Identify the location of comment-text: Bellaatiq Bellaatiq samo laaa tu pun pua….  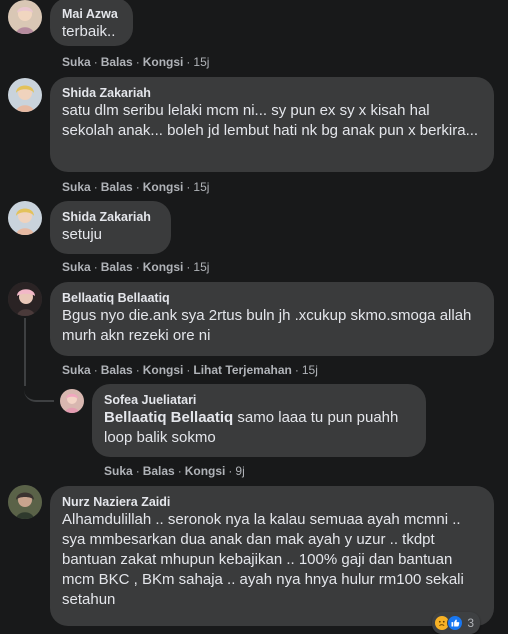
(259, 428).